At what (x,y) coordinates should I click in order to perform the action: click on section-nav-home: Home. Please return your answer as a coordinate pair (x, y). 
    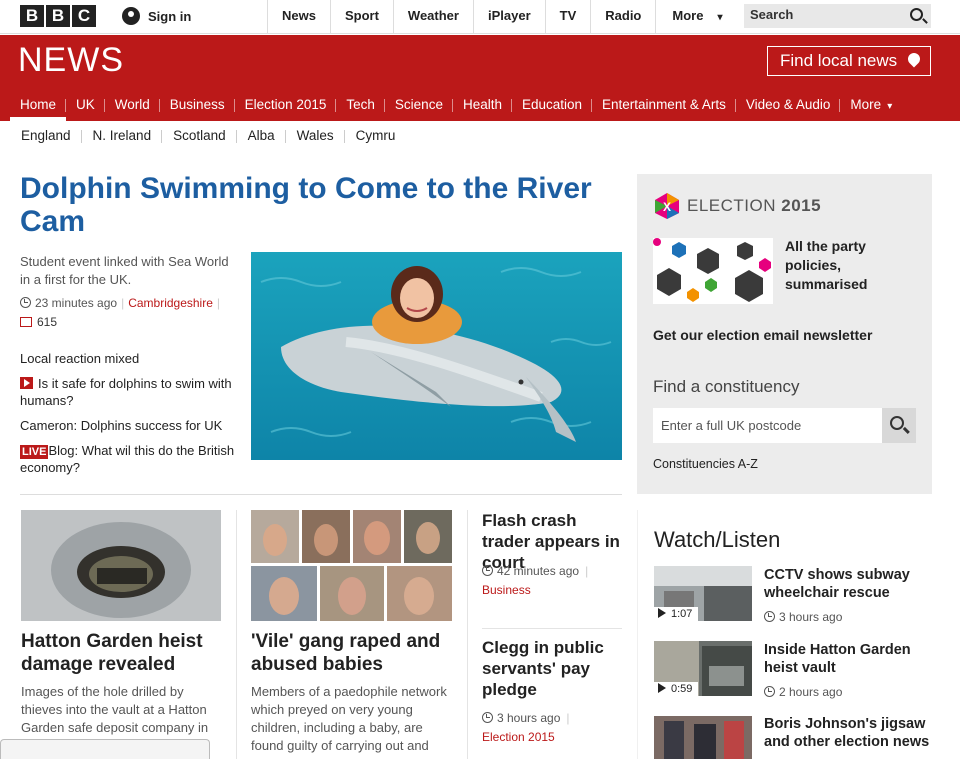
    Looking at the image, I should click on (38, 105).